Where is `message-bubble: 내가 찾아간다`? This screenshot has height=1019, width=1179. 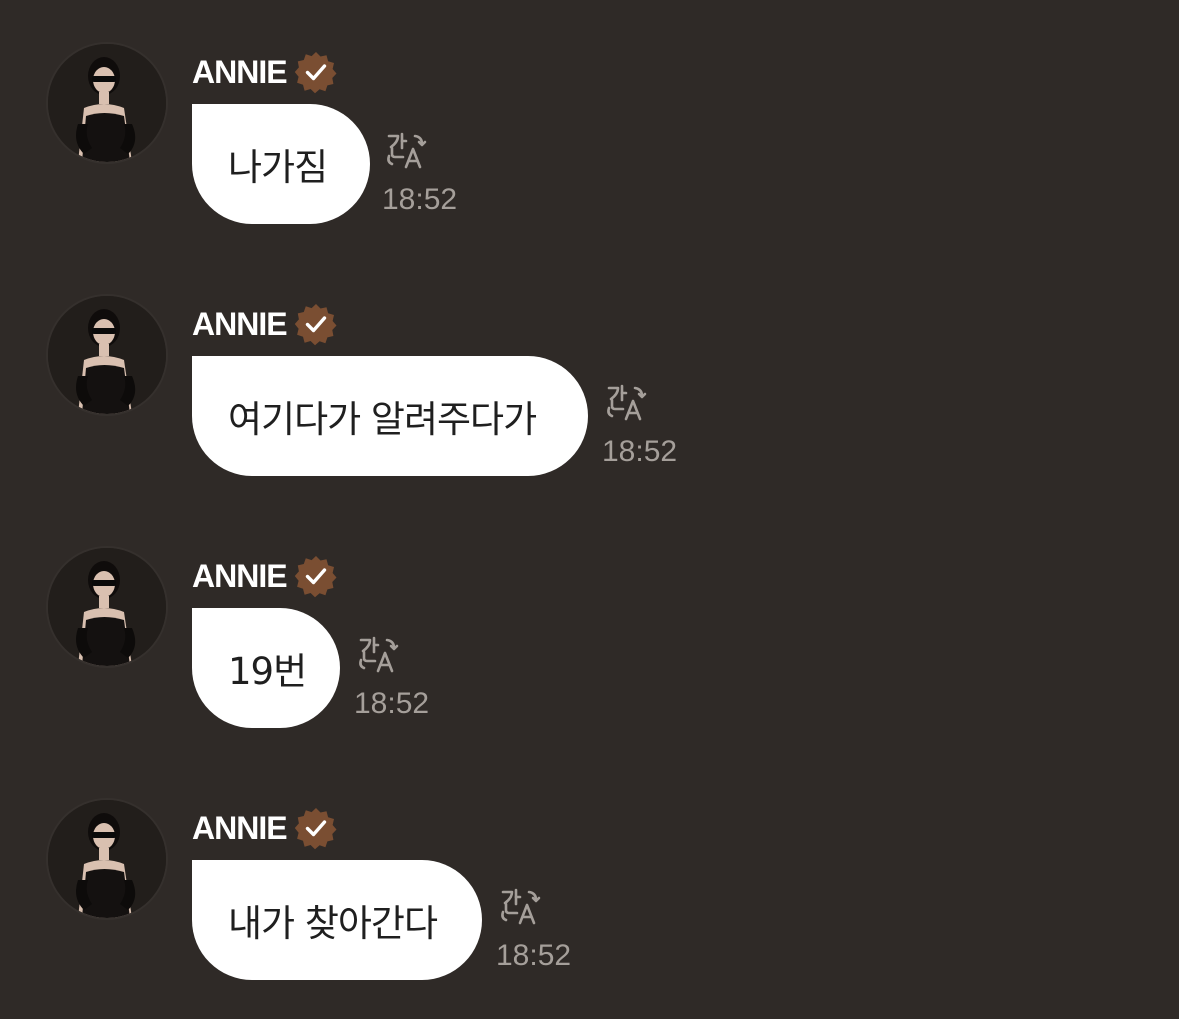 message-bubble: 내가 찾아간다 is located at coordinates (337, 920).